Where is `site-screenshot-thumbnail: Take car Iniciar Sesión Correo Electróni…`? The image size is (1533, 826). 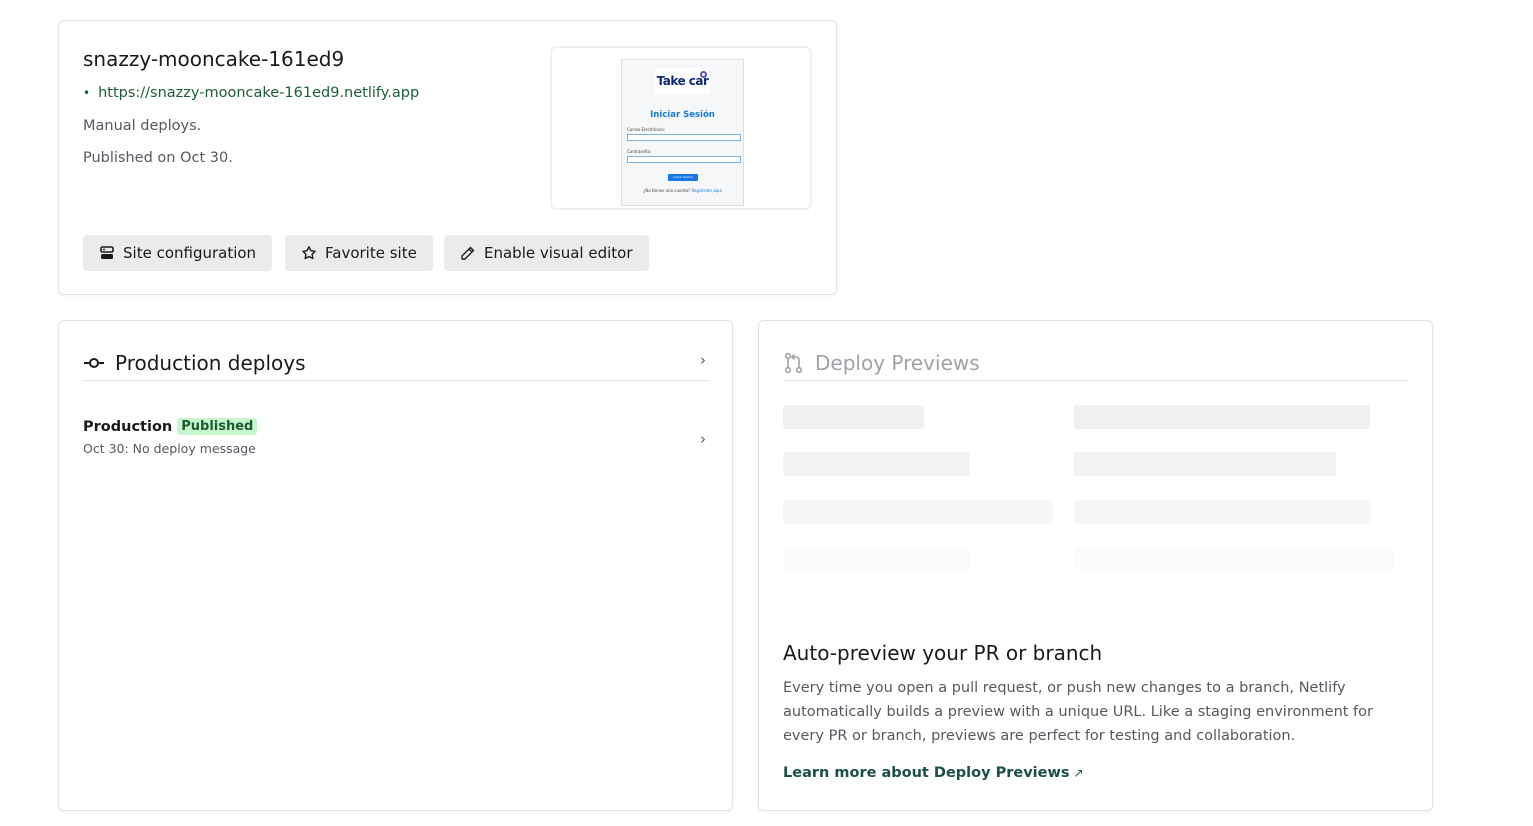
site-screenshot-thumbnail: Take car Iniciar Sesión Correo Electróni… is located at coordinates (681, 128).